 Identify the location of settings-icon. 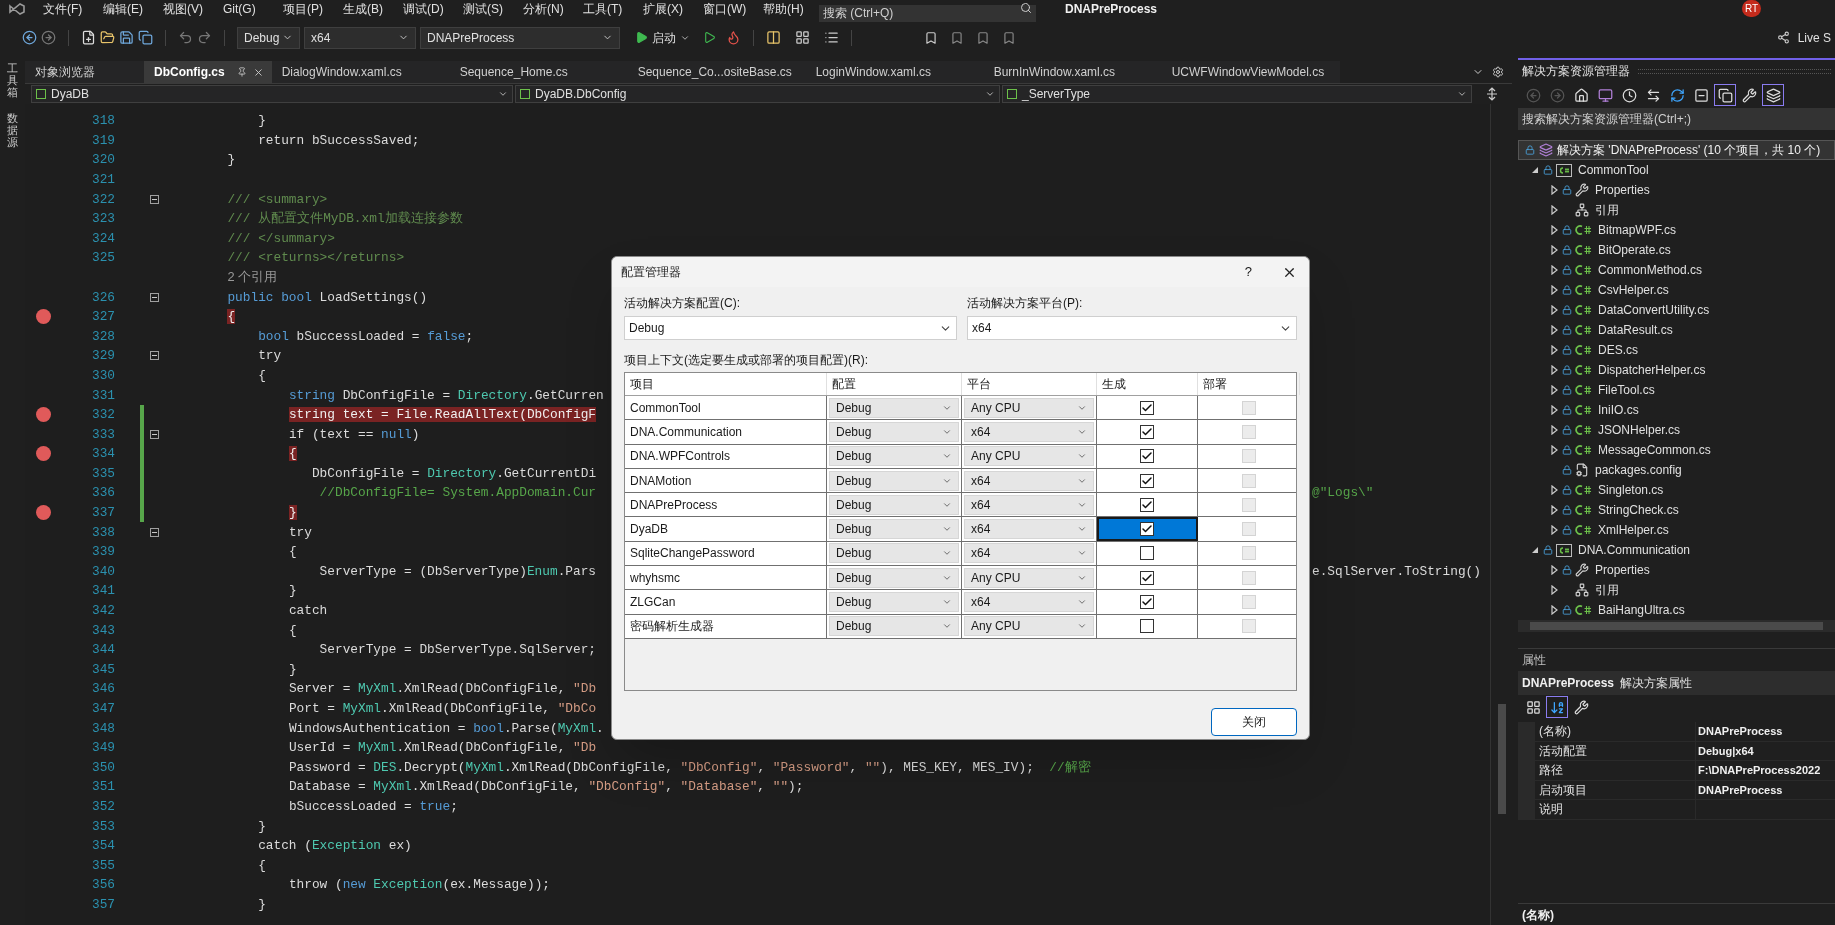
(1498, 72).